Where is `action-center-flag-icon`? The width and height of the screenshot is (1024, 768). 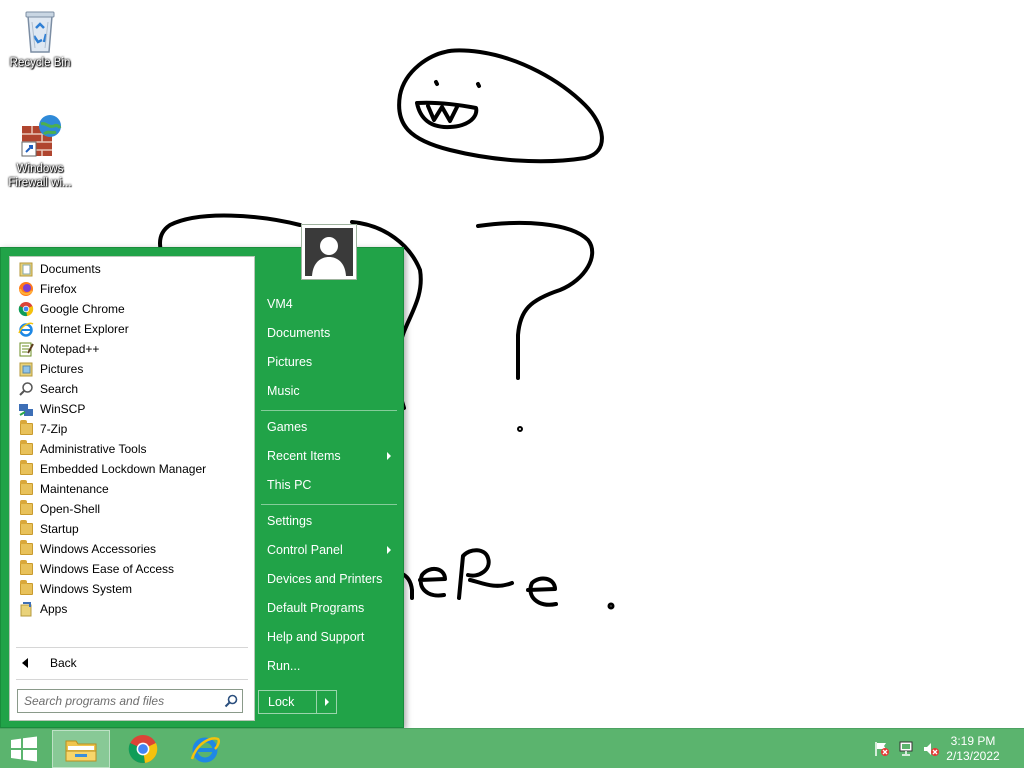 action-center-flag-icon is located at coordinates (882, 749).